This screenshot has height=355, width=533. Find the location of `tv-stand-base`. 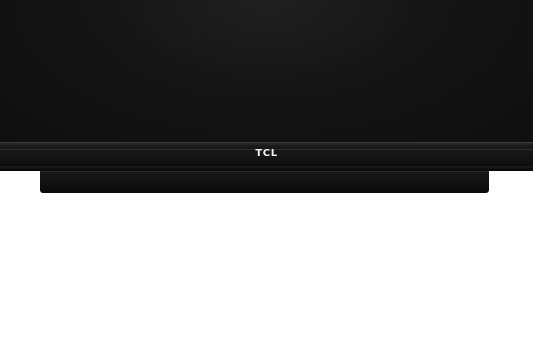

tv-stand-base is located at coordinates (264, 182).